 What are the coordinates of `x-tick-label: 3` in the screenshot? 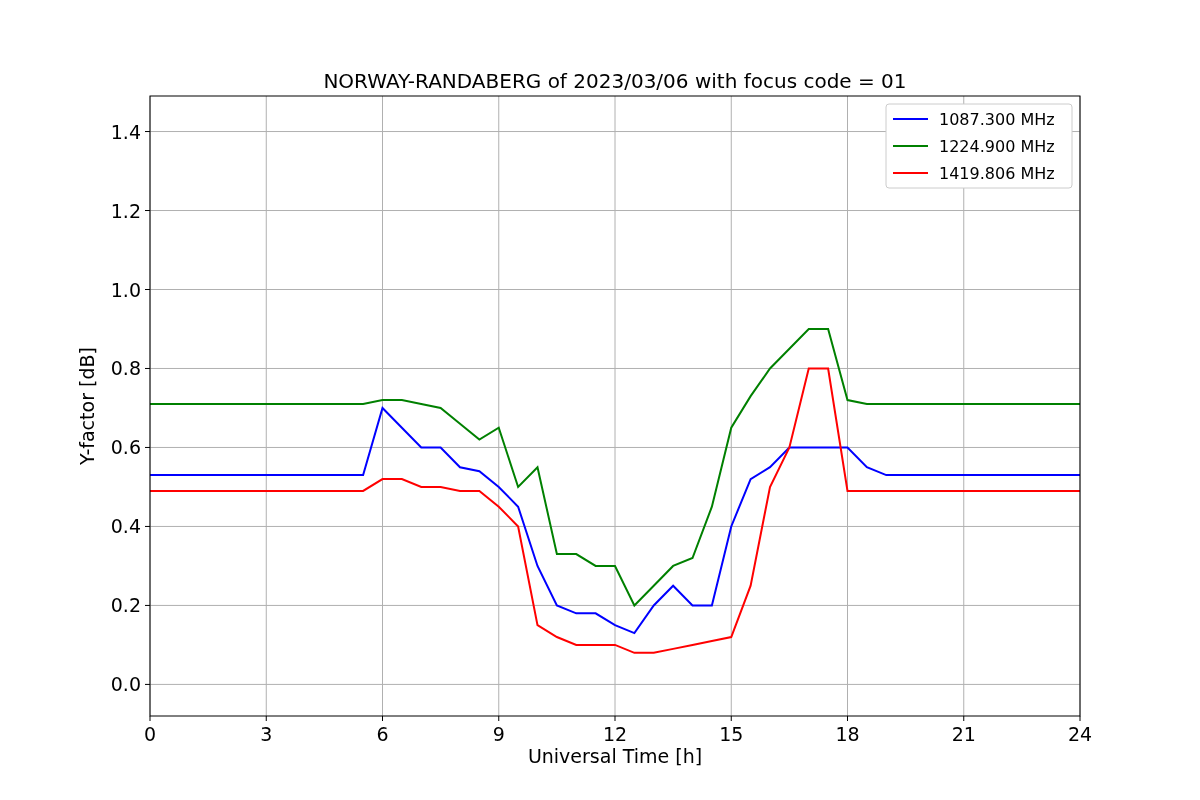 It's located at (266, 734).